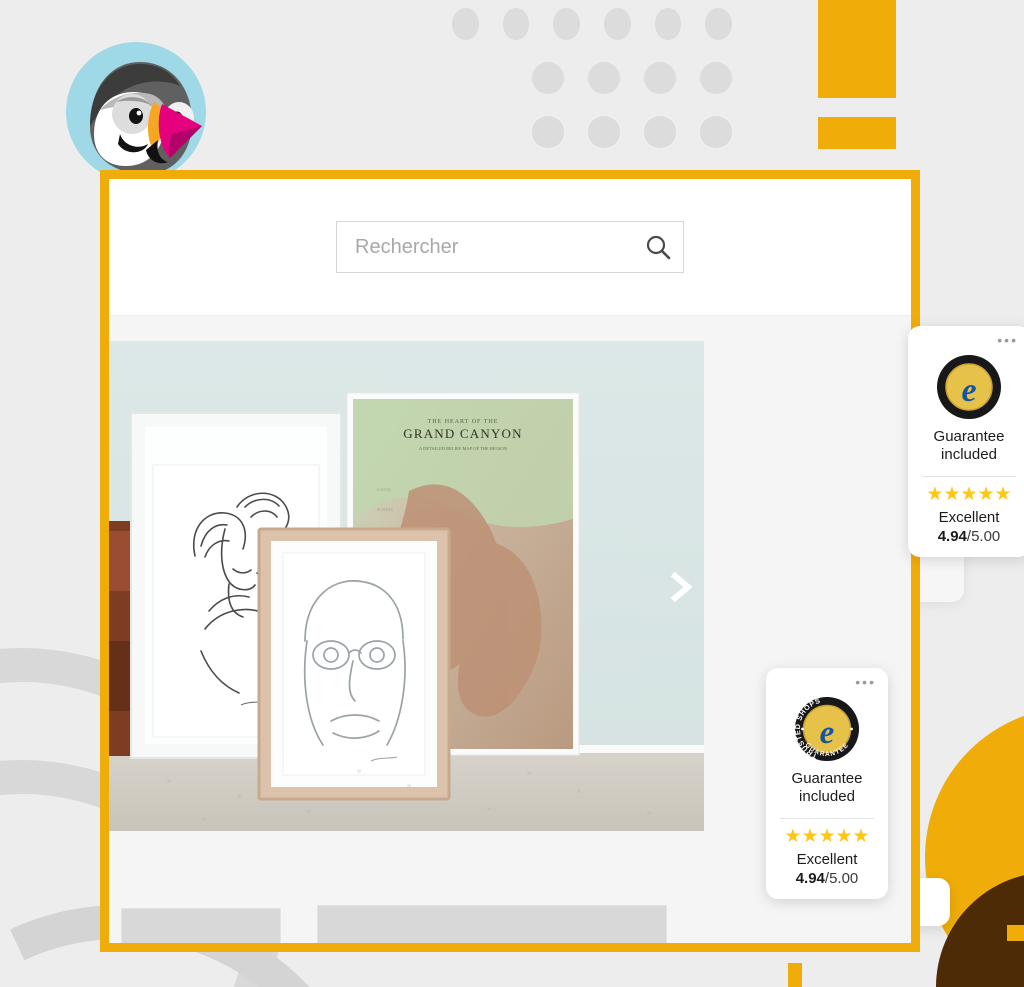 This screenshot has height=987, width=1024. I want to click on dot-grid-decoration, so click(592, 89).